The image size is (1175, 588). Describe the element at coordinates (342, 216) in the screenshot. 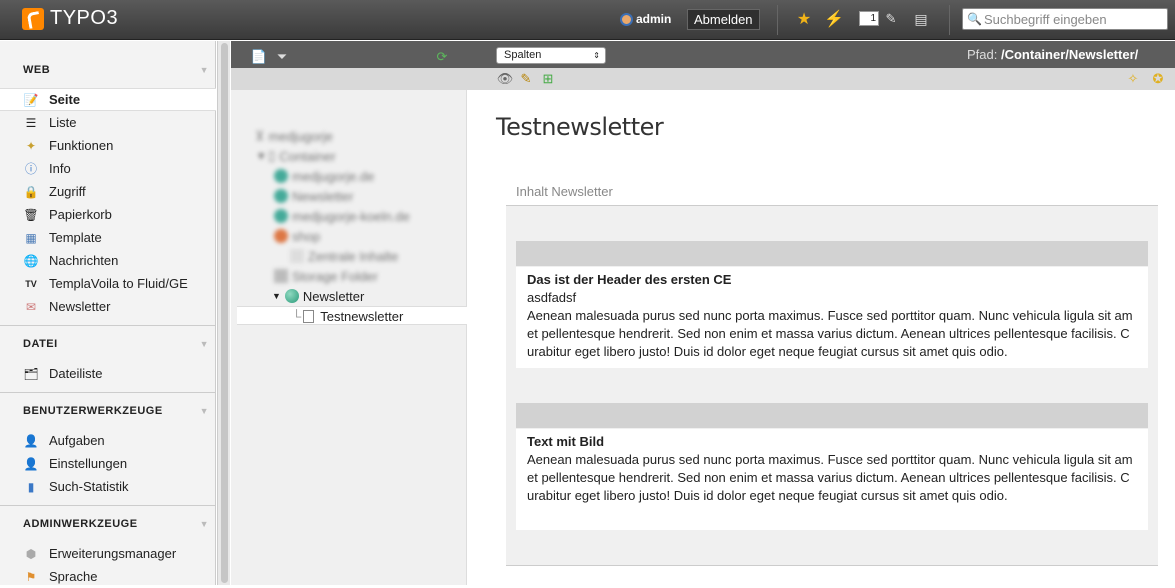

I see `tree-node: medjugorje-koeln.de` at that location.